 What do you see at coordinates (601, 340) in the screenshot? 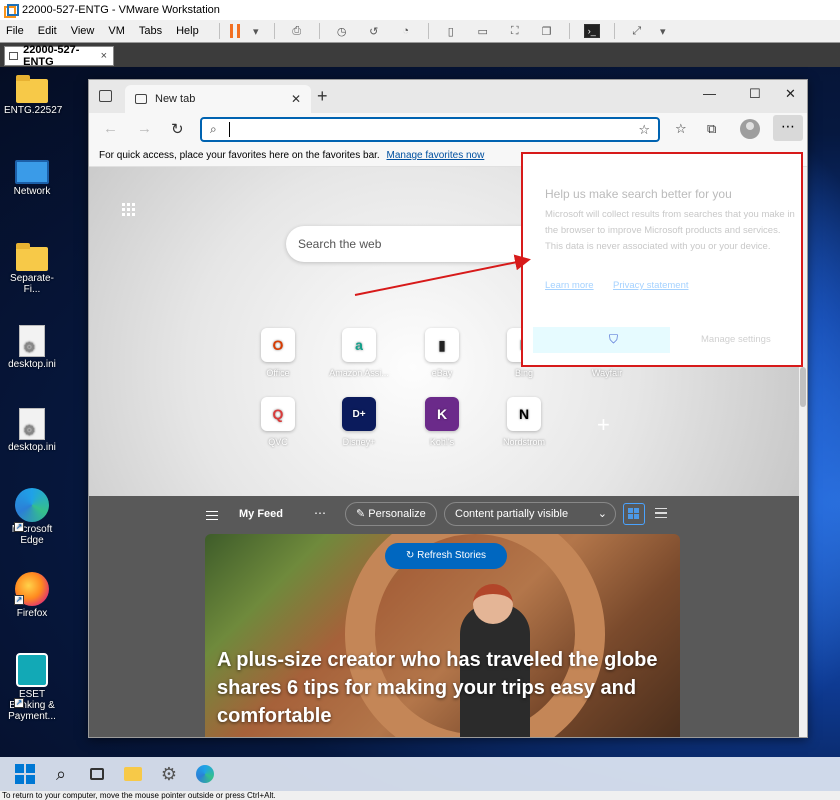
I see `popup-confirm-button` at bounding box center [601, 340].